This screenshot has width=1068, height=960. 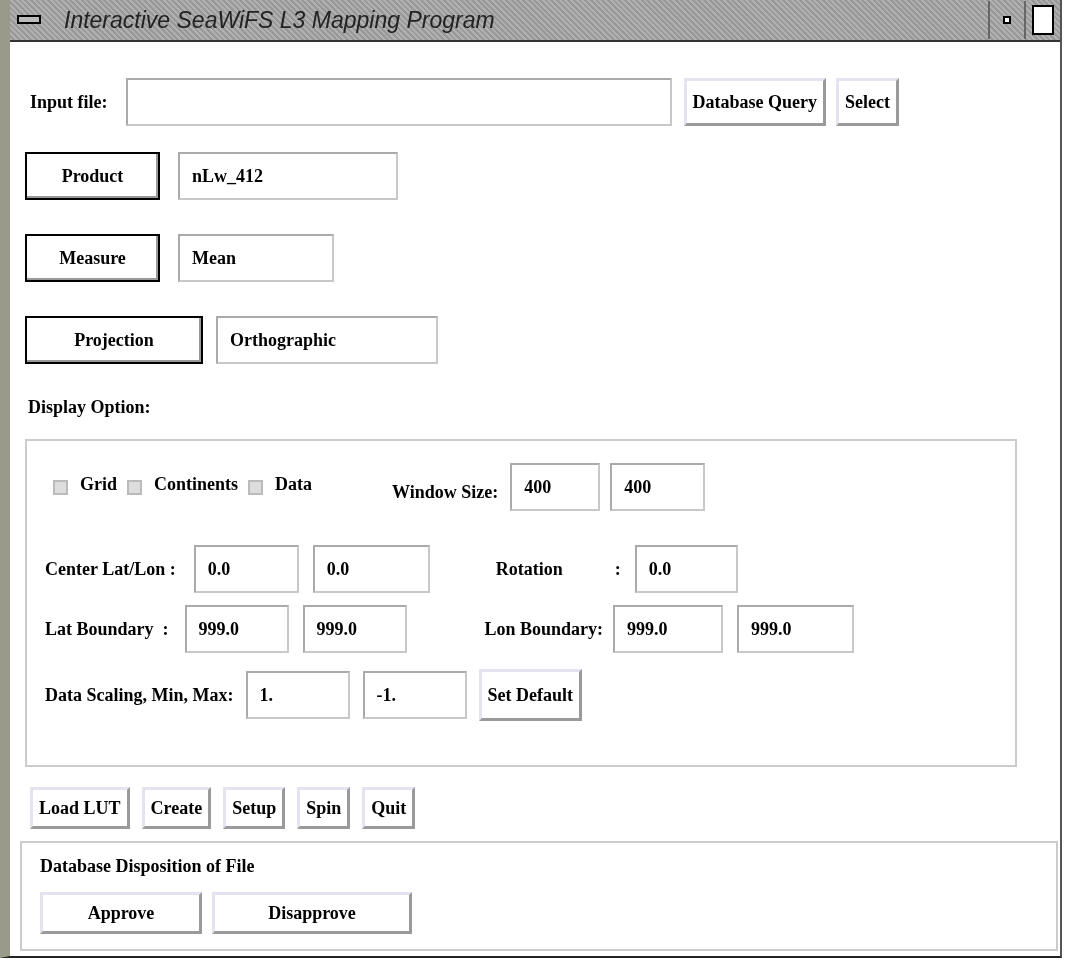 What do you see at coordinates (445, 492) in the screenshot?
I see `window-size-label: Window Size:` at bounding box center [445, 492].